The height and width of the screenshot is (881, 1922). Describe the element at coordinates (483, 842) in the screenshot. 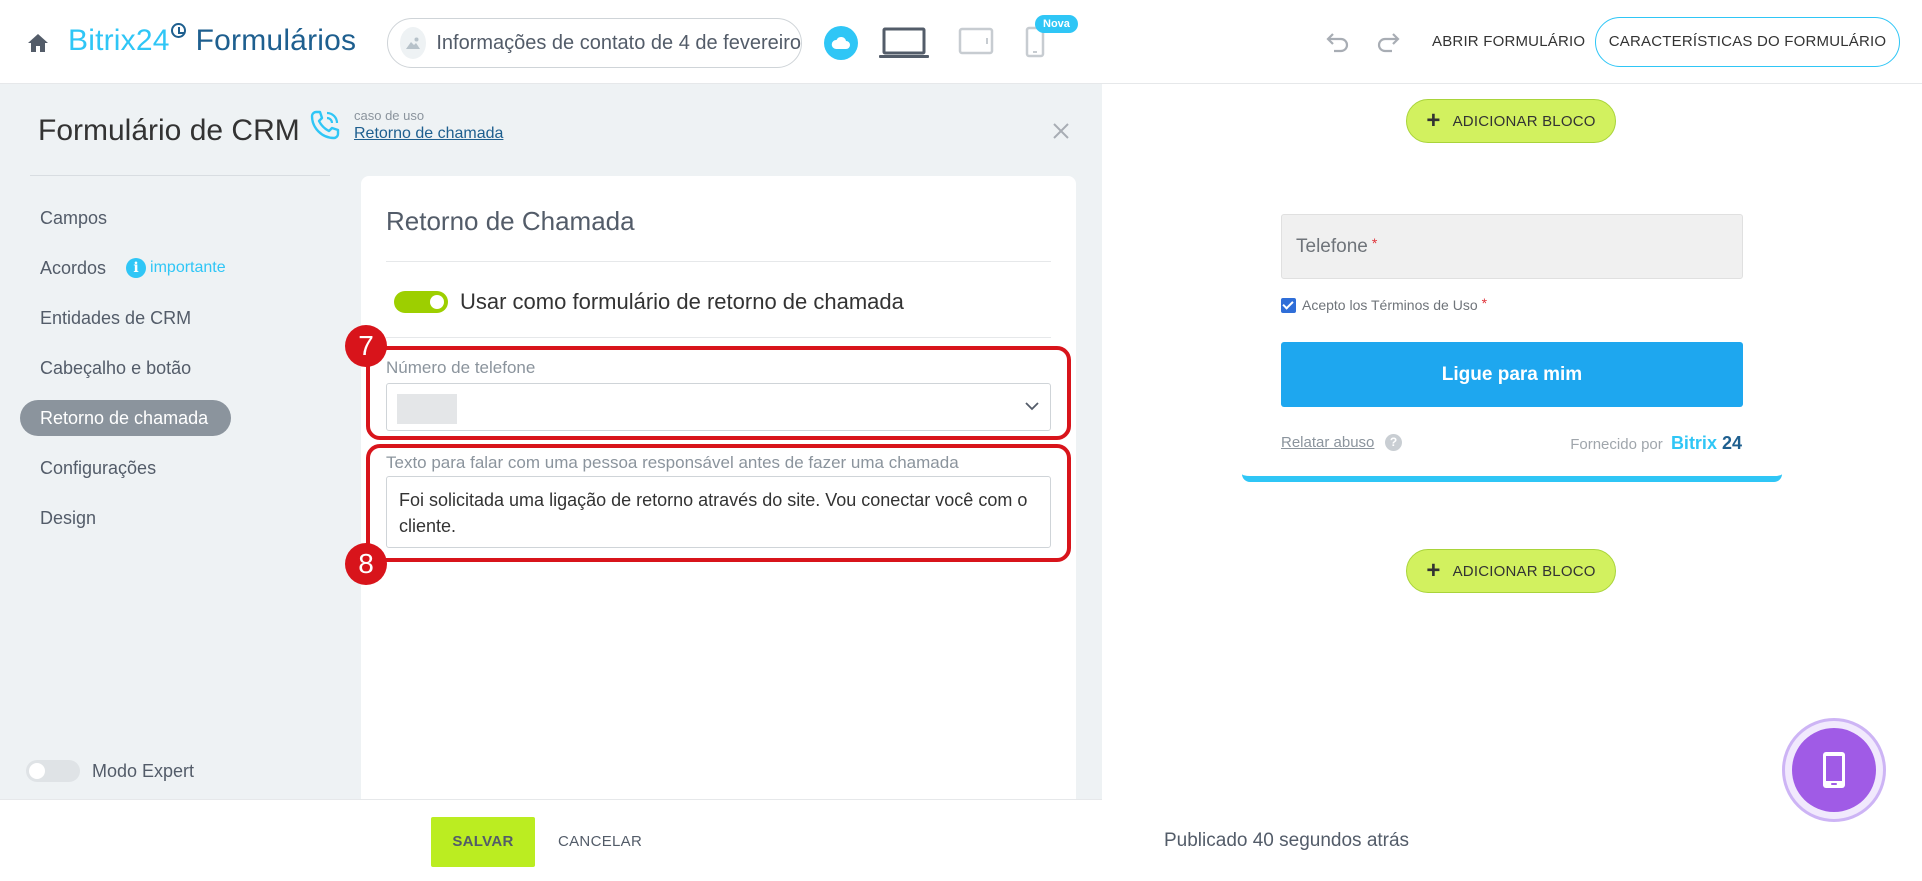

I see `save-button: SALVAR` at that location.